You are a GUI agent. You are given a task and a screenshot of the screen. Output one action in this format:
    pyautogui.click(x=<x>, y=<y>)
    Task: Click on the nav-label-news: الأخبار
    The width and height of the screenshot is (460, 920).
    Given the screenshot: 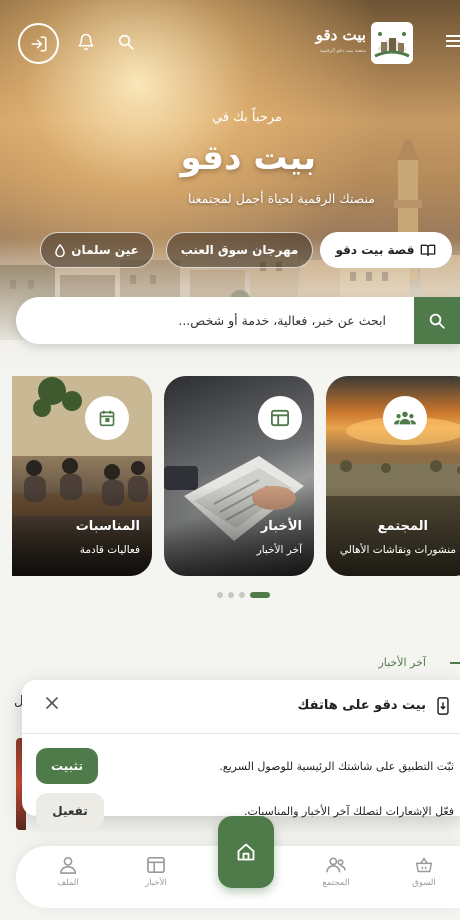 What is the action you would take?
    pyautogui.click(x=156, y=883)
    